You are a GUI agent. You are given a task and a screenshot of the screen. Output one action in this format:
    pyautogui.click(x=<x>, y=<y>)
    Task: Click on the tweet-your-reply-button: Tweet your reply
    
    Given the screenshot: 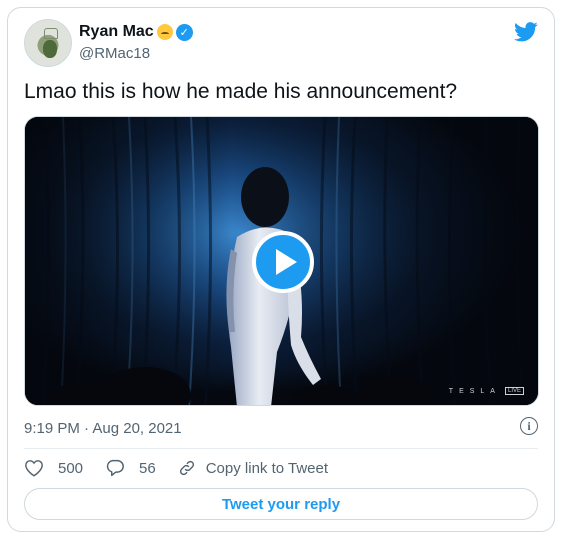 What is the action you would take?
    pyautogui.click(x=281, y=504)
    